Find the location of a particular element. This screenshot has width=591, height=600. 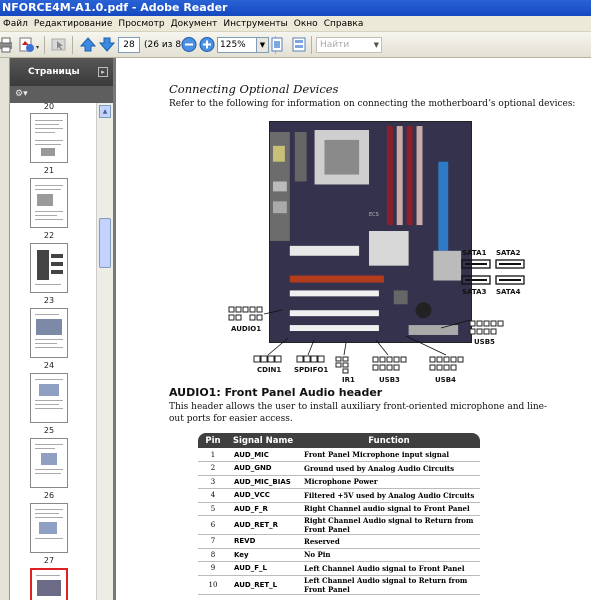

signal-name-cell: AUD_VCC is located at coordinates (263, 495).